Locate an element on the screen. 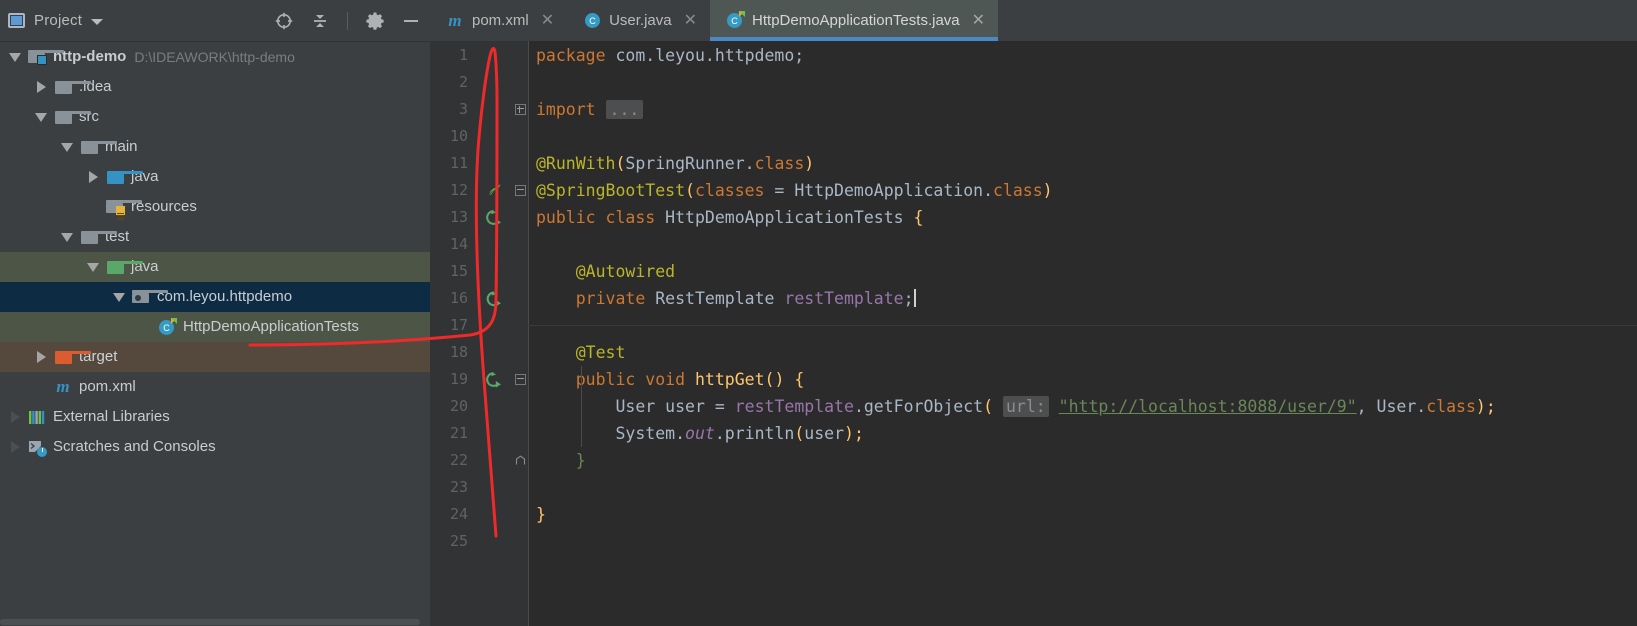 The width and height of the screenshot is (1637, 626). code-line-16: private RestTemplate restTemplate; is located at coordinates (726, 298).